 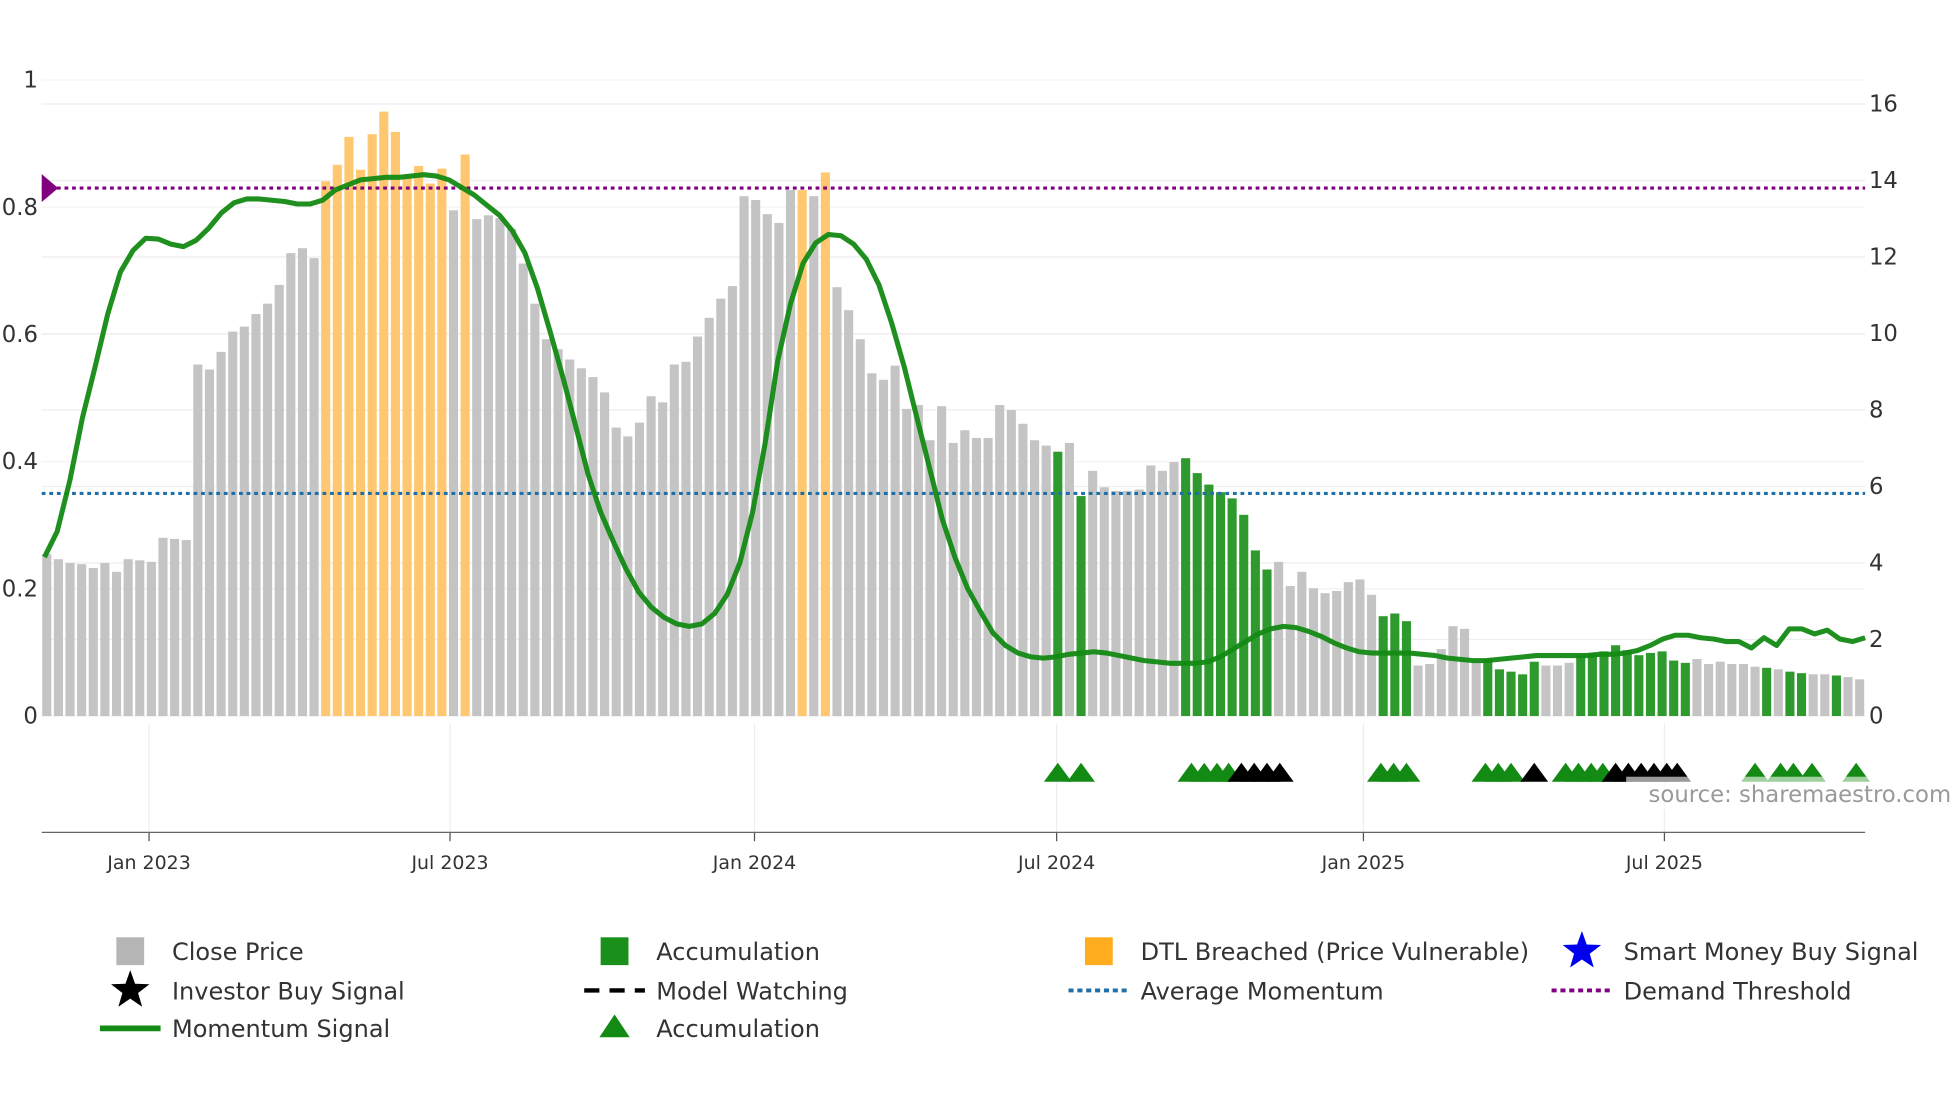 What do you see at coordinates (20, 335) in the screenshot?
I see `left-tick-label: 0.6` at bounding box center [20, 335].